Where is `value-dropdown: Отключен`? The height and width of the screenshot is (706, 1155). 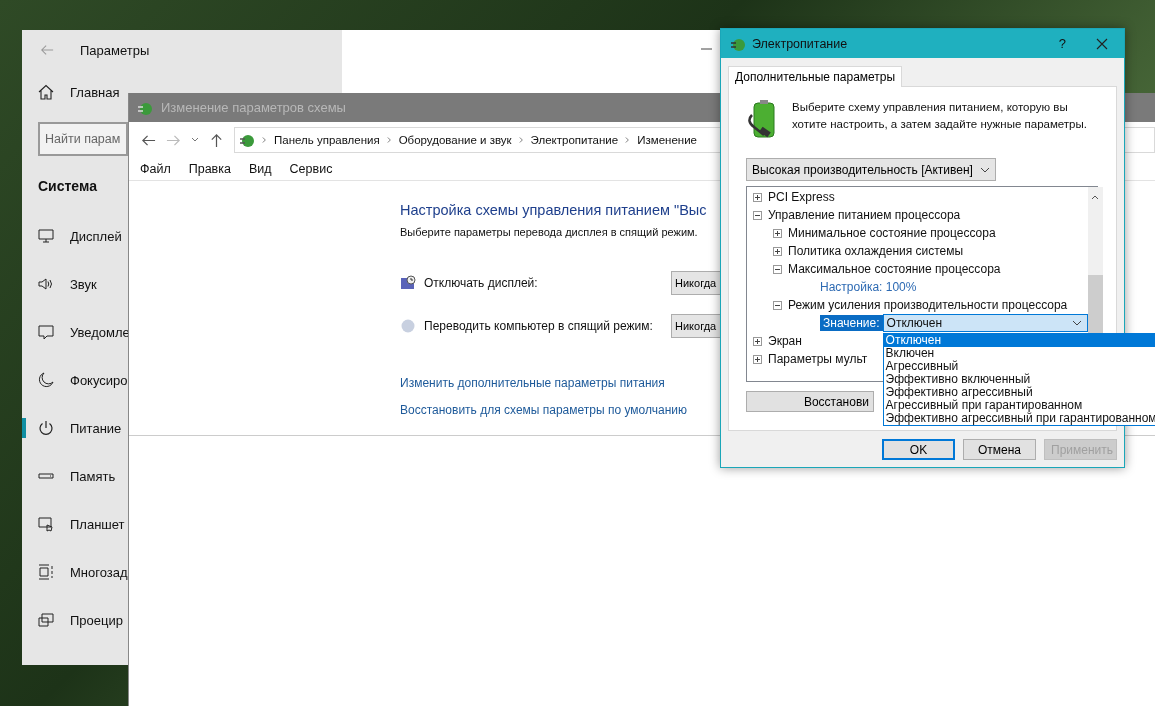
value-dropdown: Отключен is located at coordinates (985, 323).